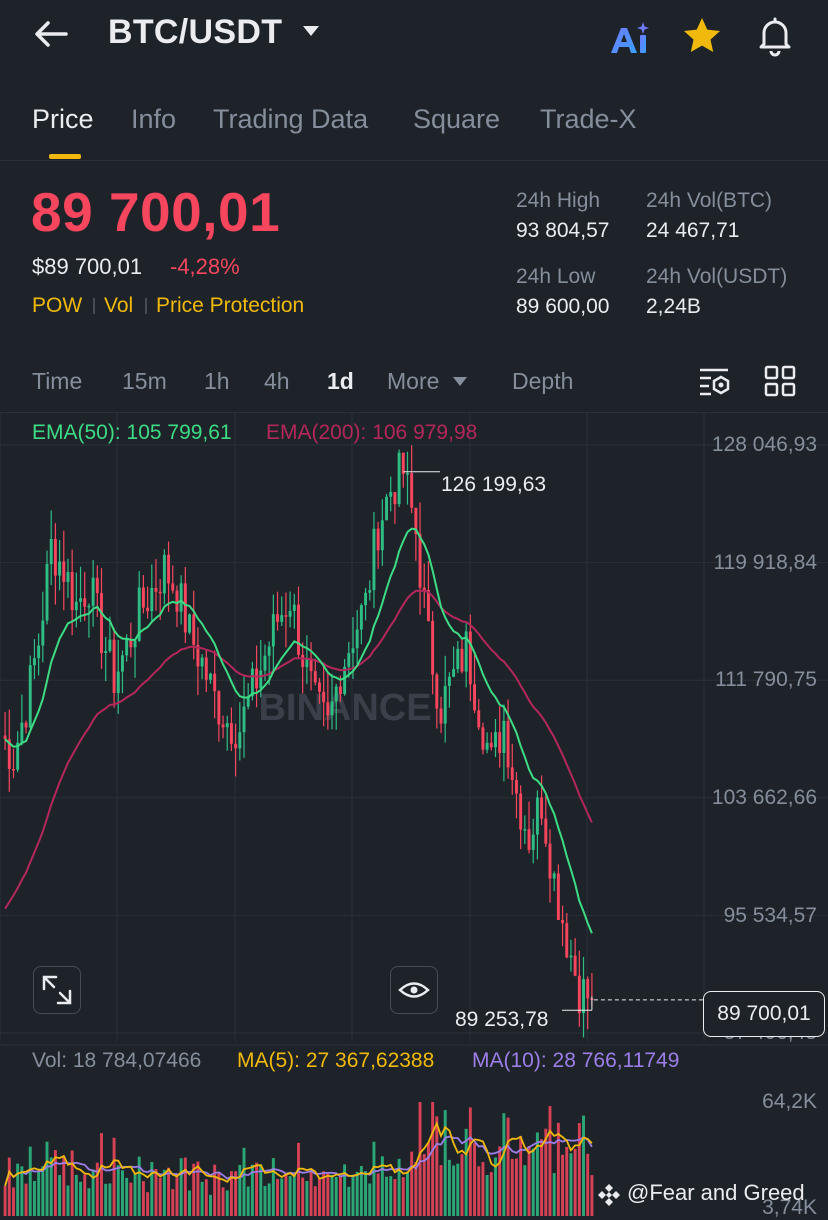 The image size is (828, 1220). Describe the element at coordinates (144, 381) in the screenshot. I see `interval-15m: 15m` at that location.